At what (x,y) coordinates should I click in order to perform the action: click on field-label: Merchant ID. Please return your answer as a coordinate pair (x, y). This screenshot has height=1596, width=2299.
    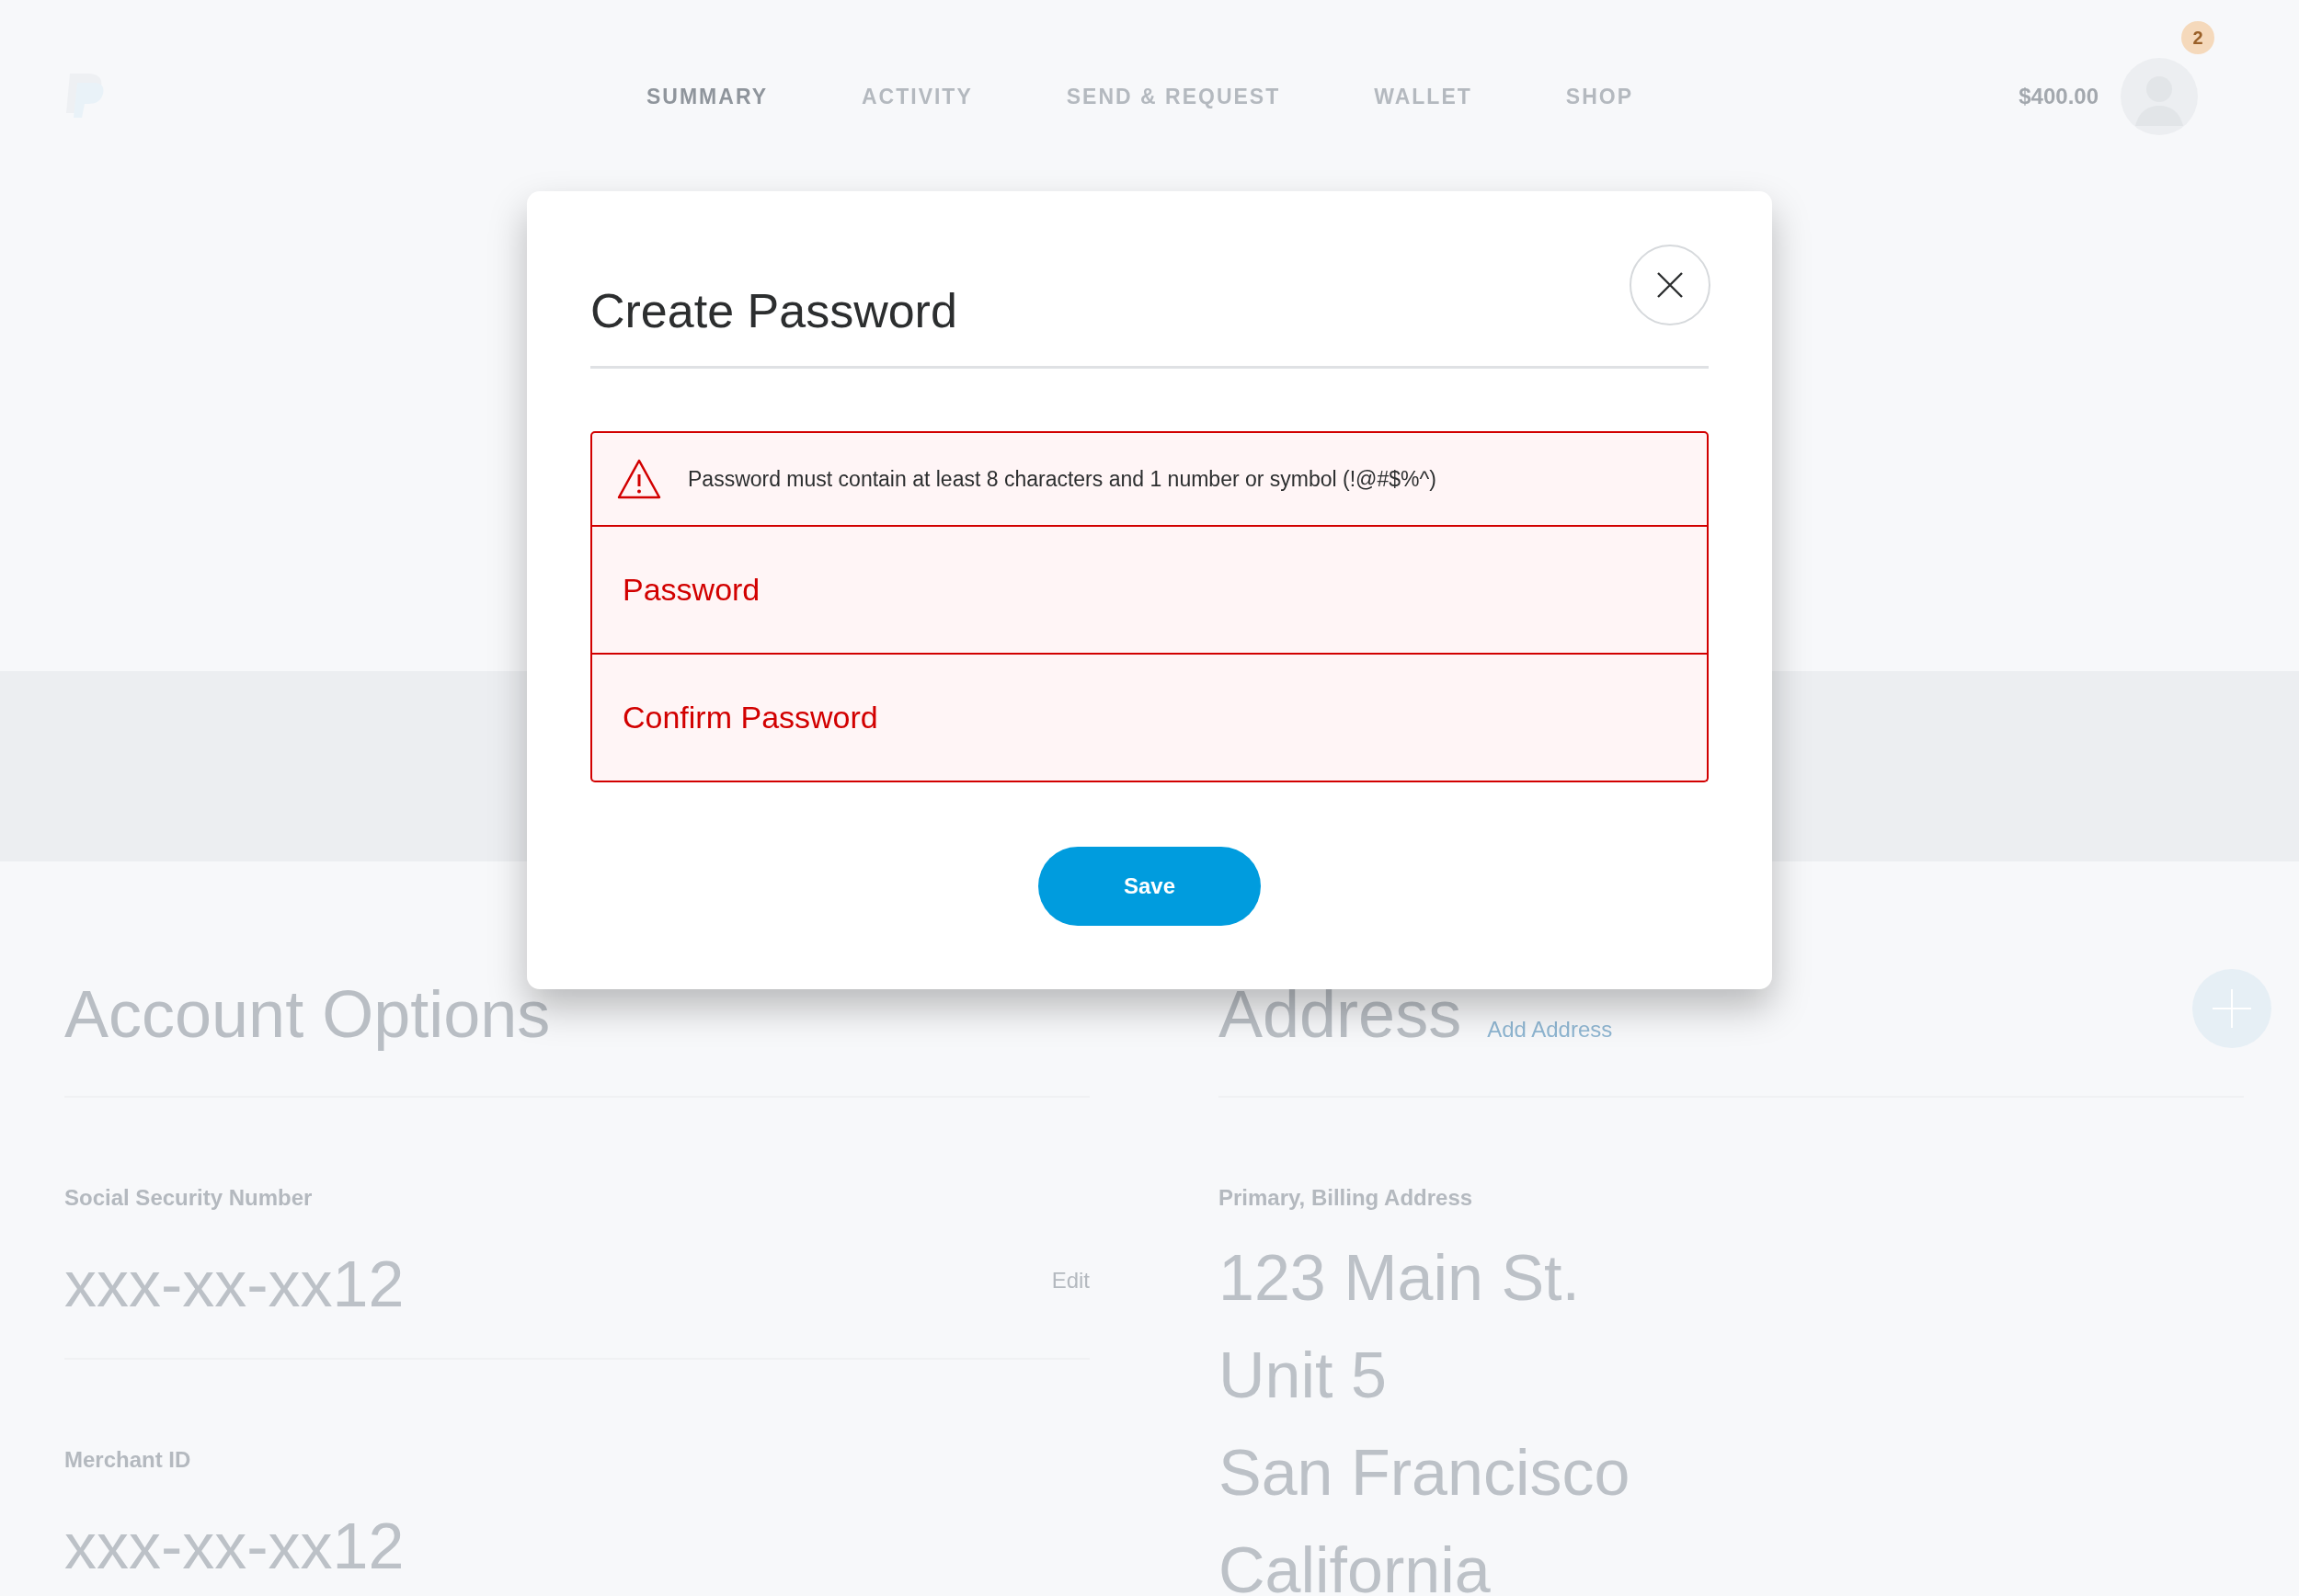
    Looking at the image, I should click on (127, 1460).